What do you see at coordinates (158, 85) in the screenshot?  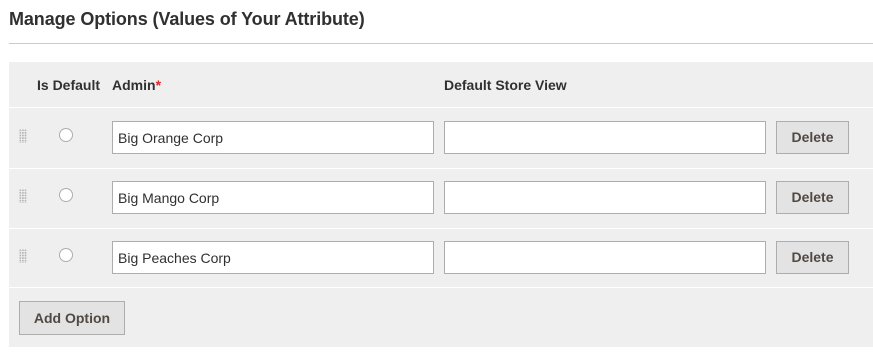 I see `required-asterisk: *` at bounding box center [158, 85].